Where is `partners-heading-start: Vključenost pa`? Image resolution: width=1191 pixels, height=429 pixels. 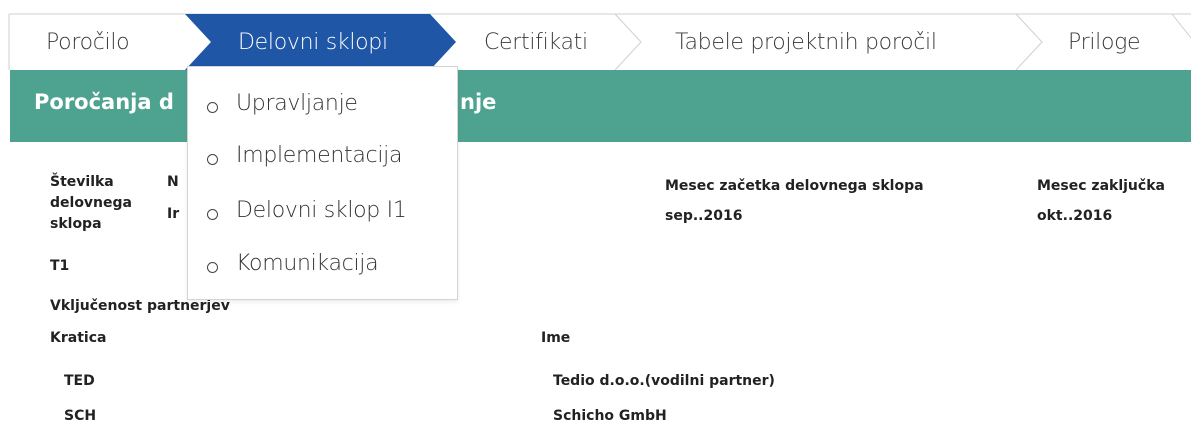 partners-heading-start: Vključenost pa is located at coordinates (108, 306).